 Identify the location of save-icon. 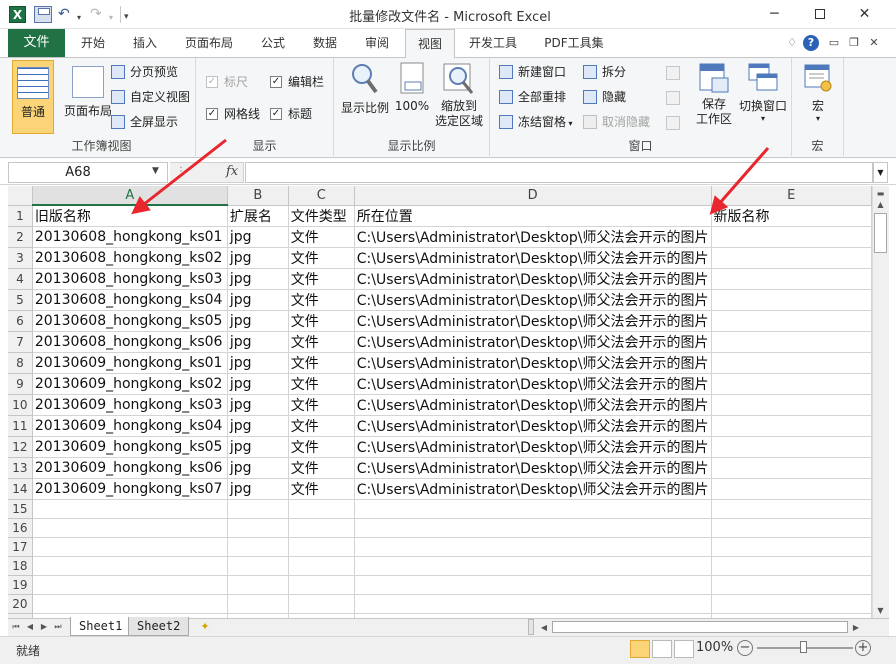
(43, 14).